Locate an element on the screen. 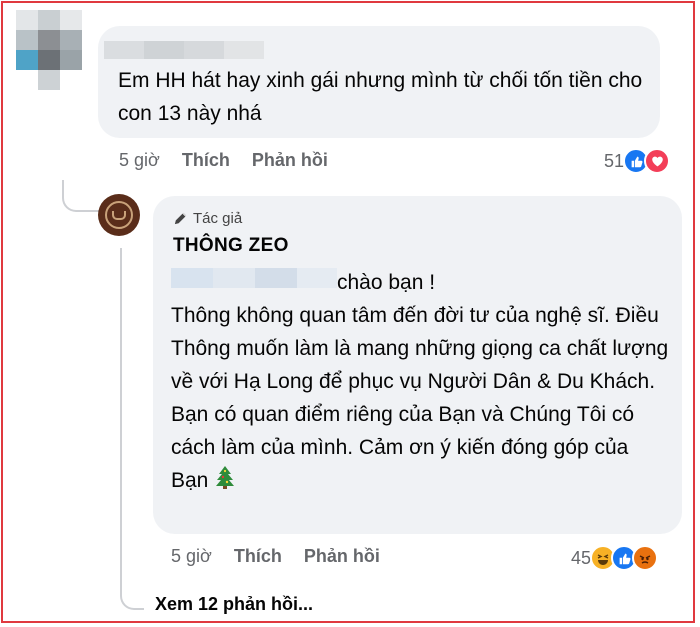 The width and height of the screenshot is (700, 627). reaction-summary: 51 is located at coordinates (637, 161).